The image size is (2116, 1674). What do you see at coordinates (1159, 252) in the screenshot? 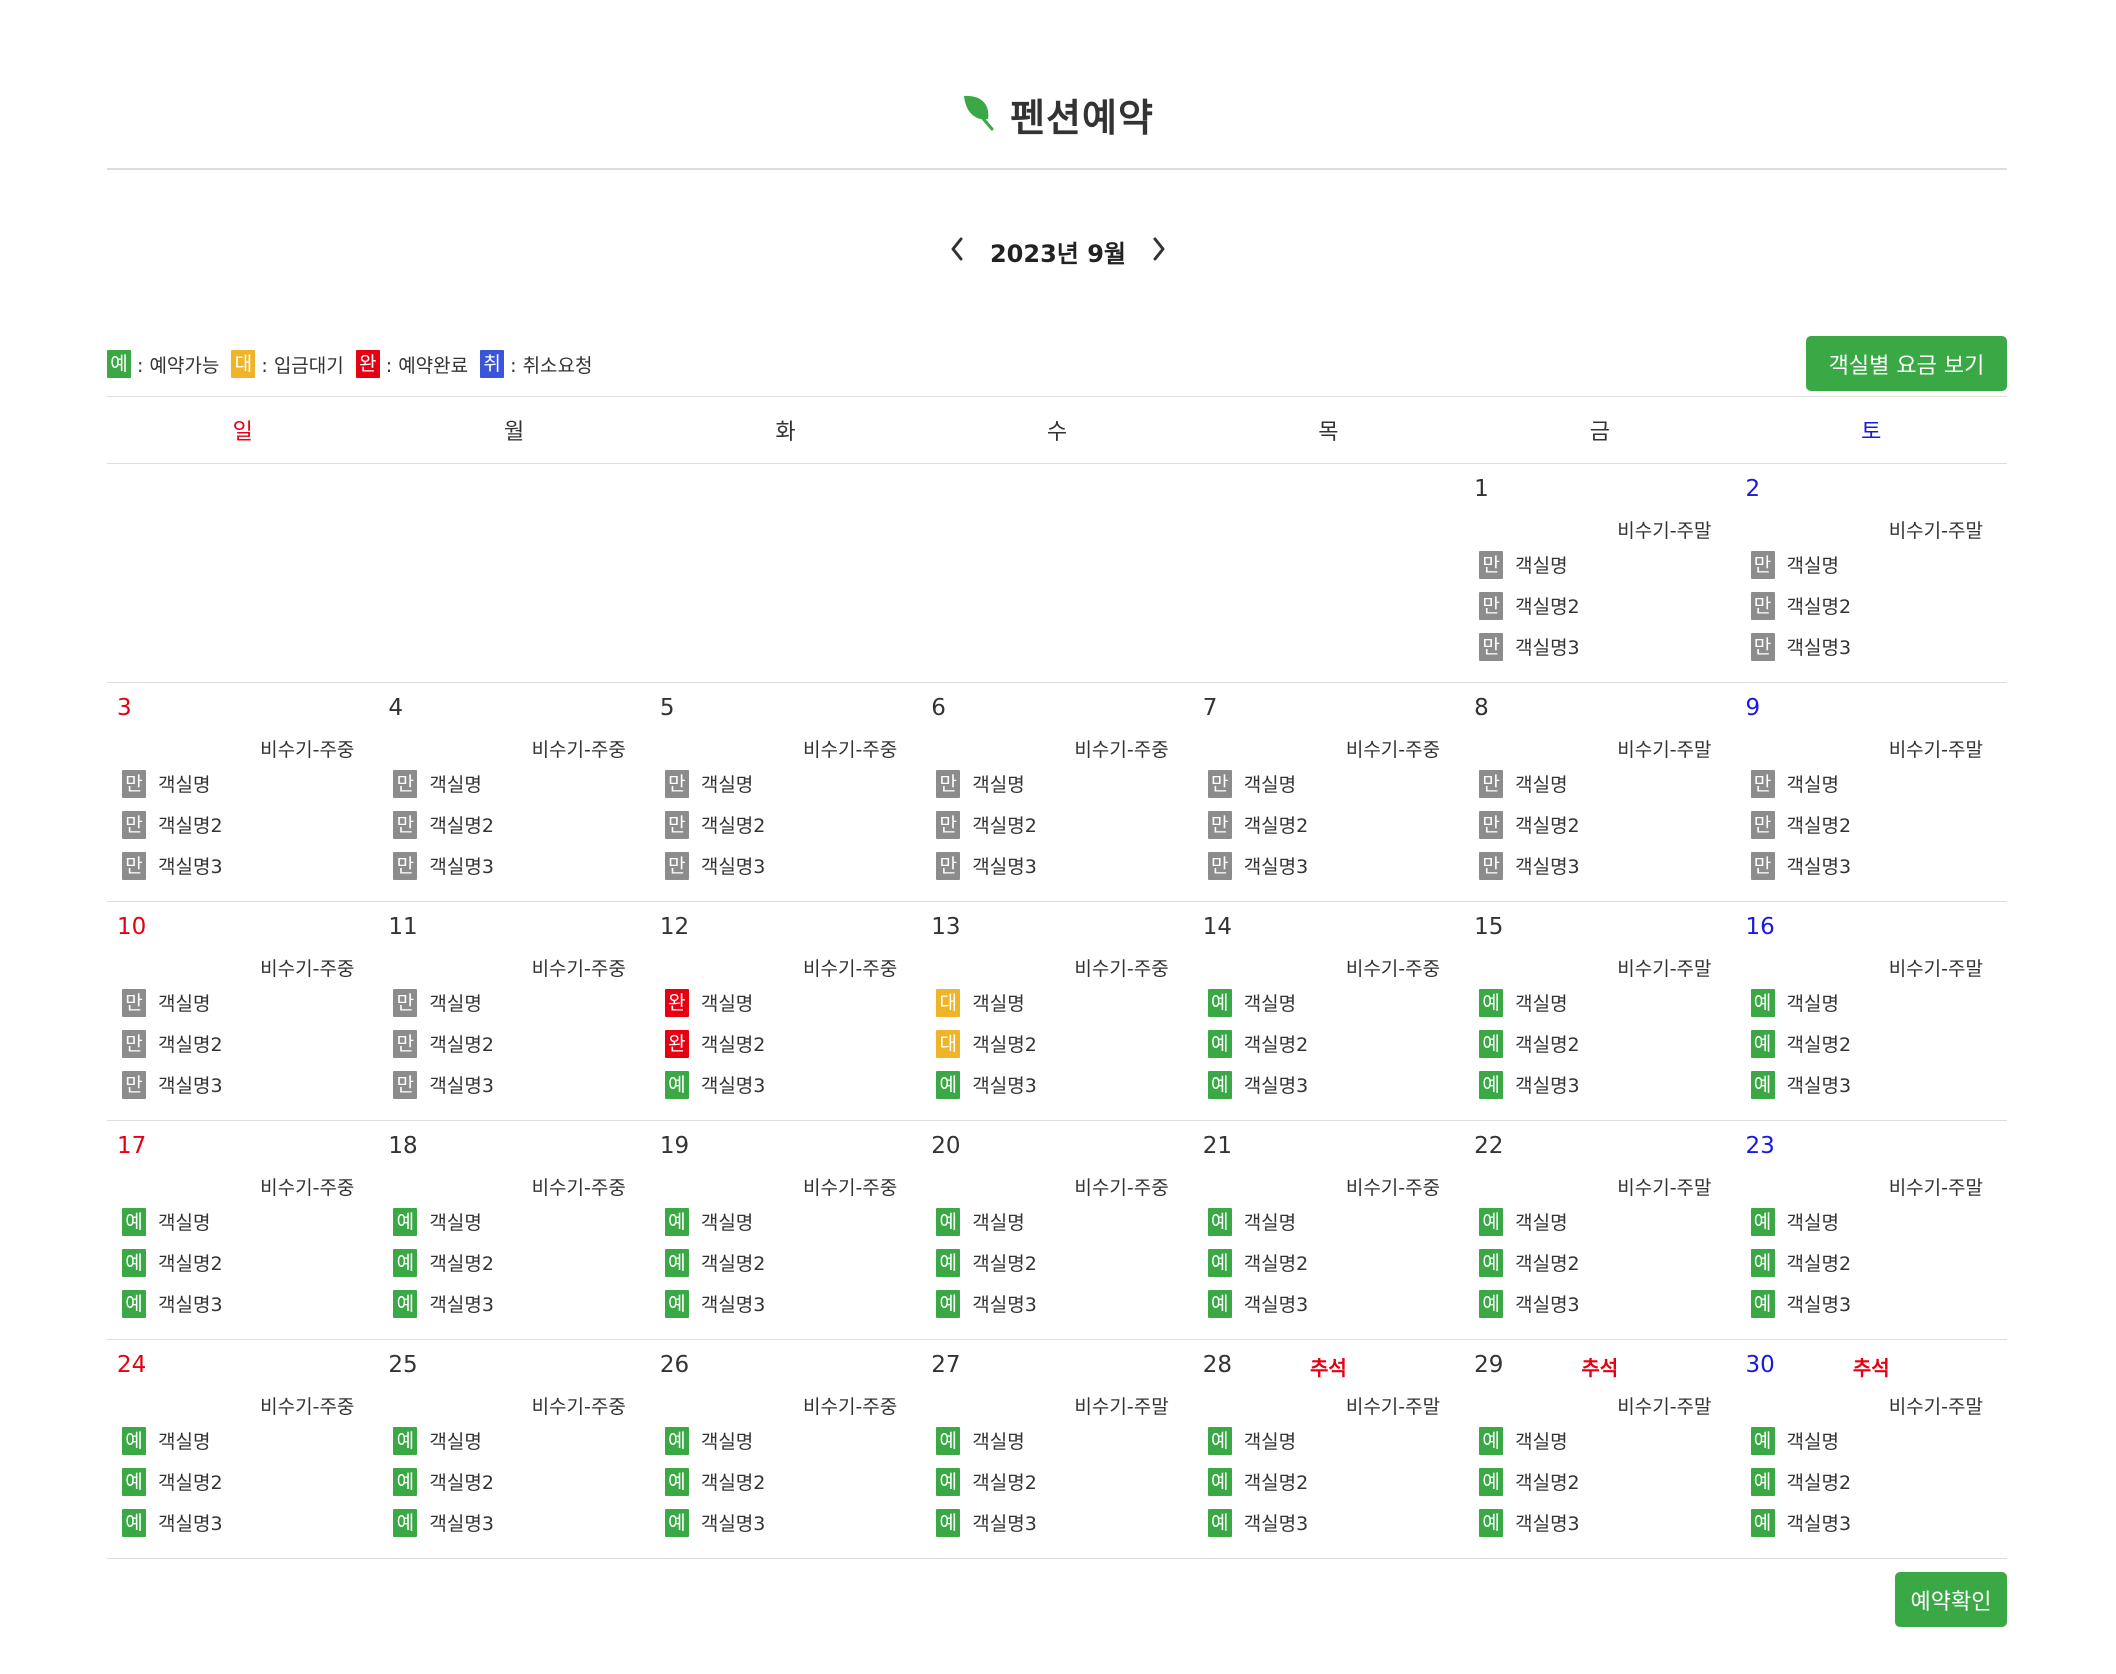
I see `next-month-button` at bounding box center [1159, 252].